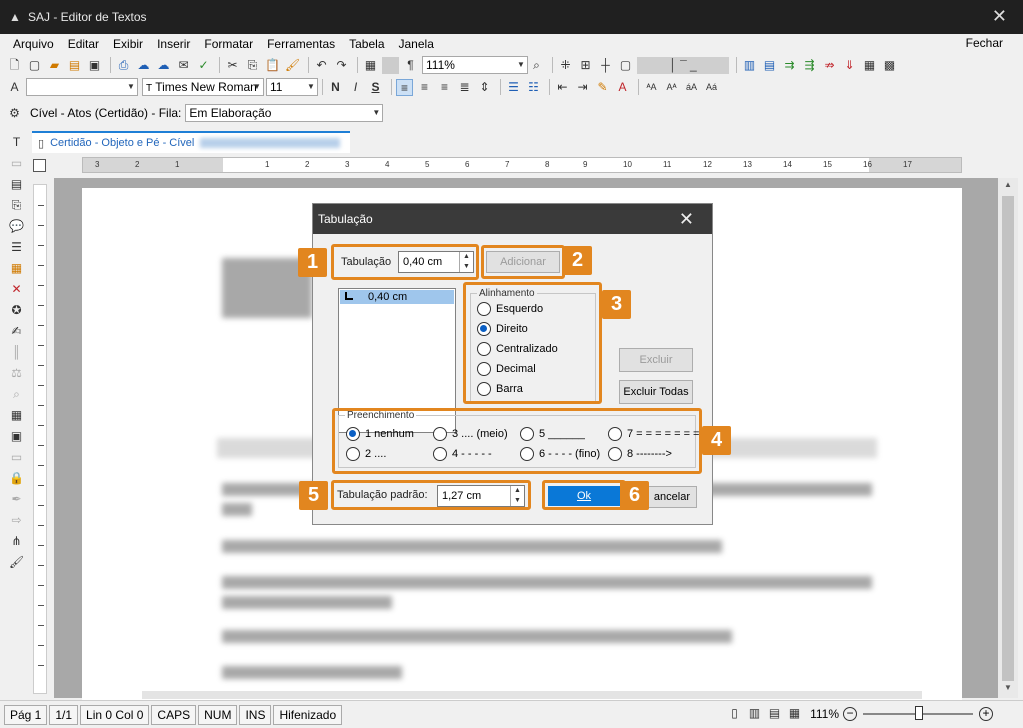 The image size is (1023, 728). Describe the element at coordinates (16, 373) in the screenshot. I see `stamp-icon: ⚖` at that location.